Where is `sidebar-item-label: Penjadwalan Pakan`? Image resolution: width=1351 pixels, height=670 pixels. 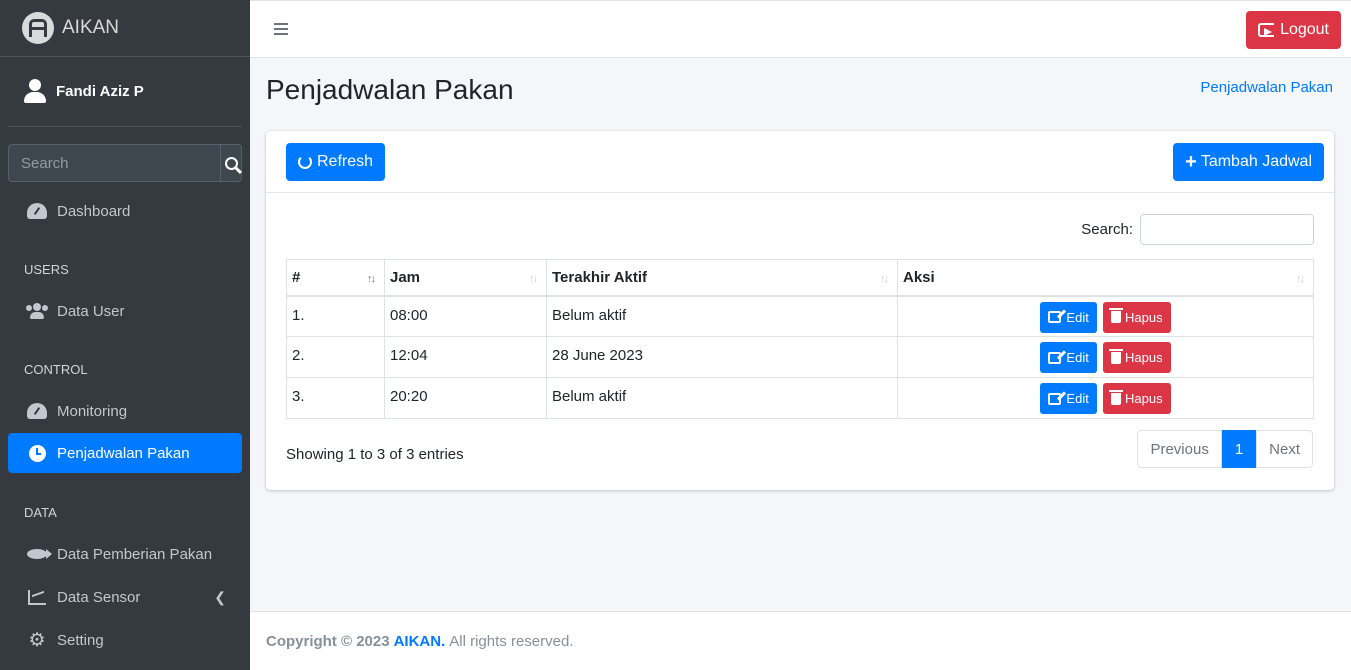 sidebar-item-label: Penjadwalan Pakan is located at coordinates (123, 453).